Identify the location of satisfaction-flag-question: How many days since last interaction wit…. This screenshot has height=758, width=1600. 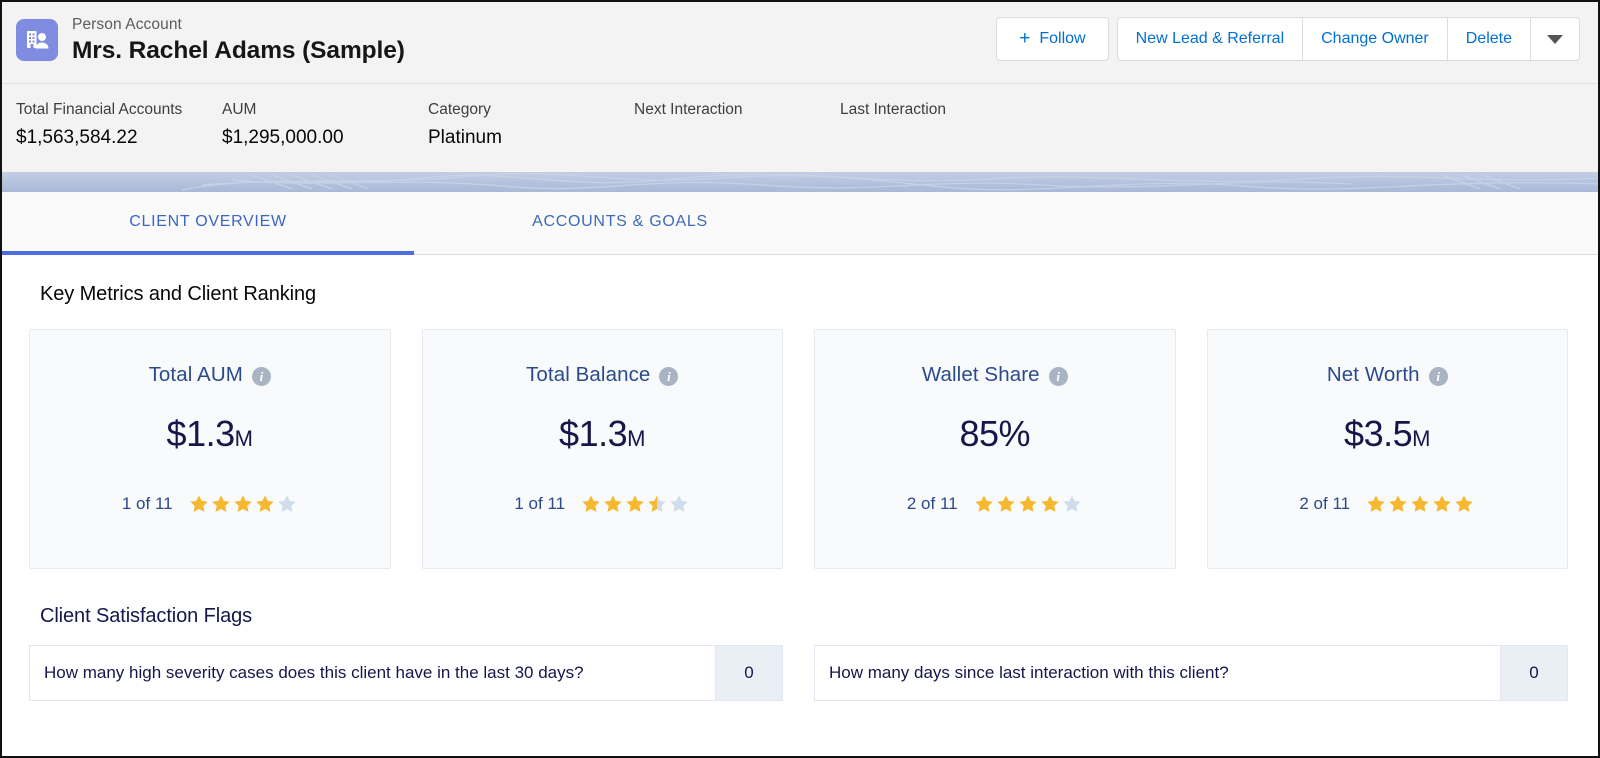
(1029, 672).